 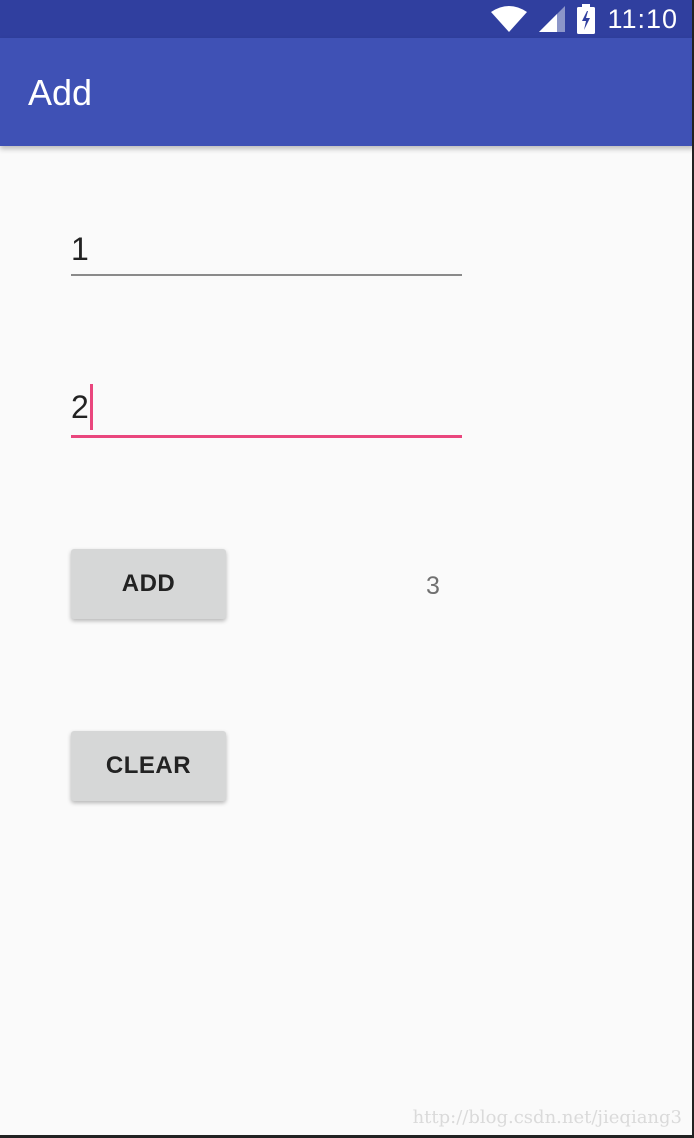 What do you see at coordinates (547, 1117) in the screenshot?
I see `watermark: http://blog.csdn.net/jieqiang3` at bounding box center [547, 1117].